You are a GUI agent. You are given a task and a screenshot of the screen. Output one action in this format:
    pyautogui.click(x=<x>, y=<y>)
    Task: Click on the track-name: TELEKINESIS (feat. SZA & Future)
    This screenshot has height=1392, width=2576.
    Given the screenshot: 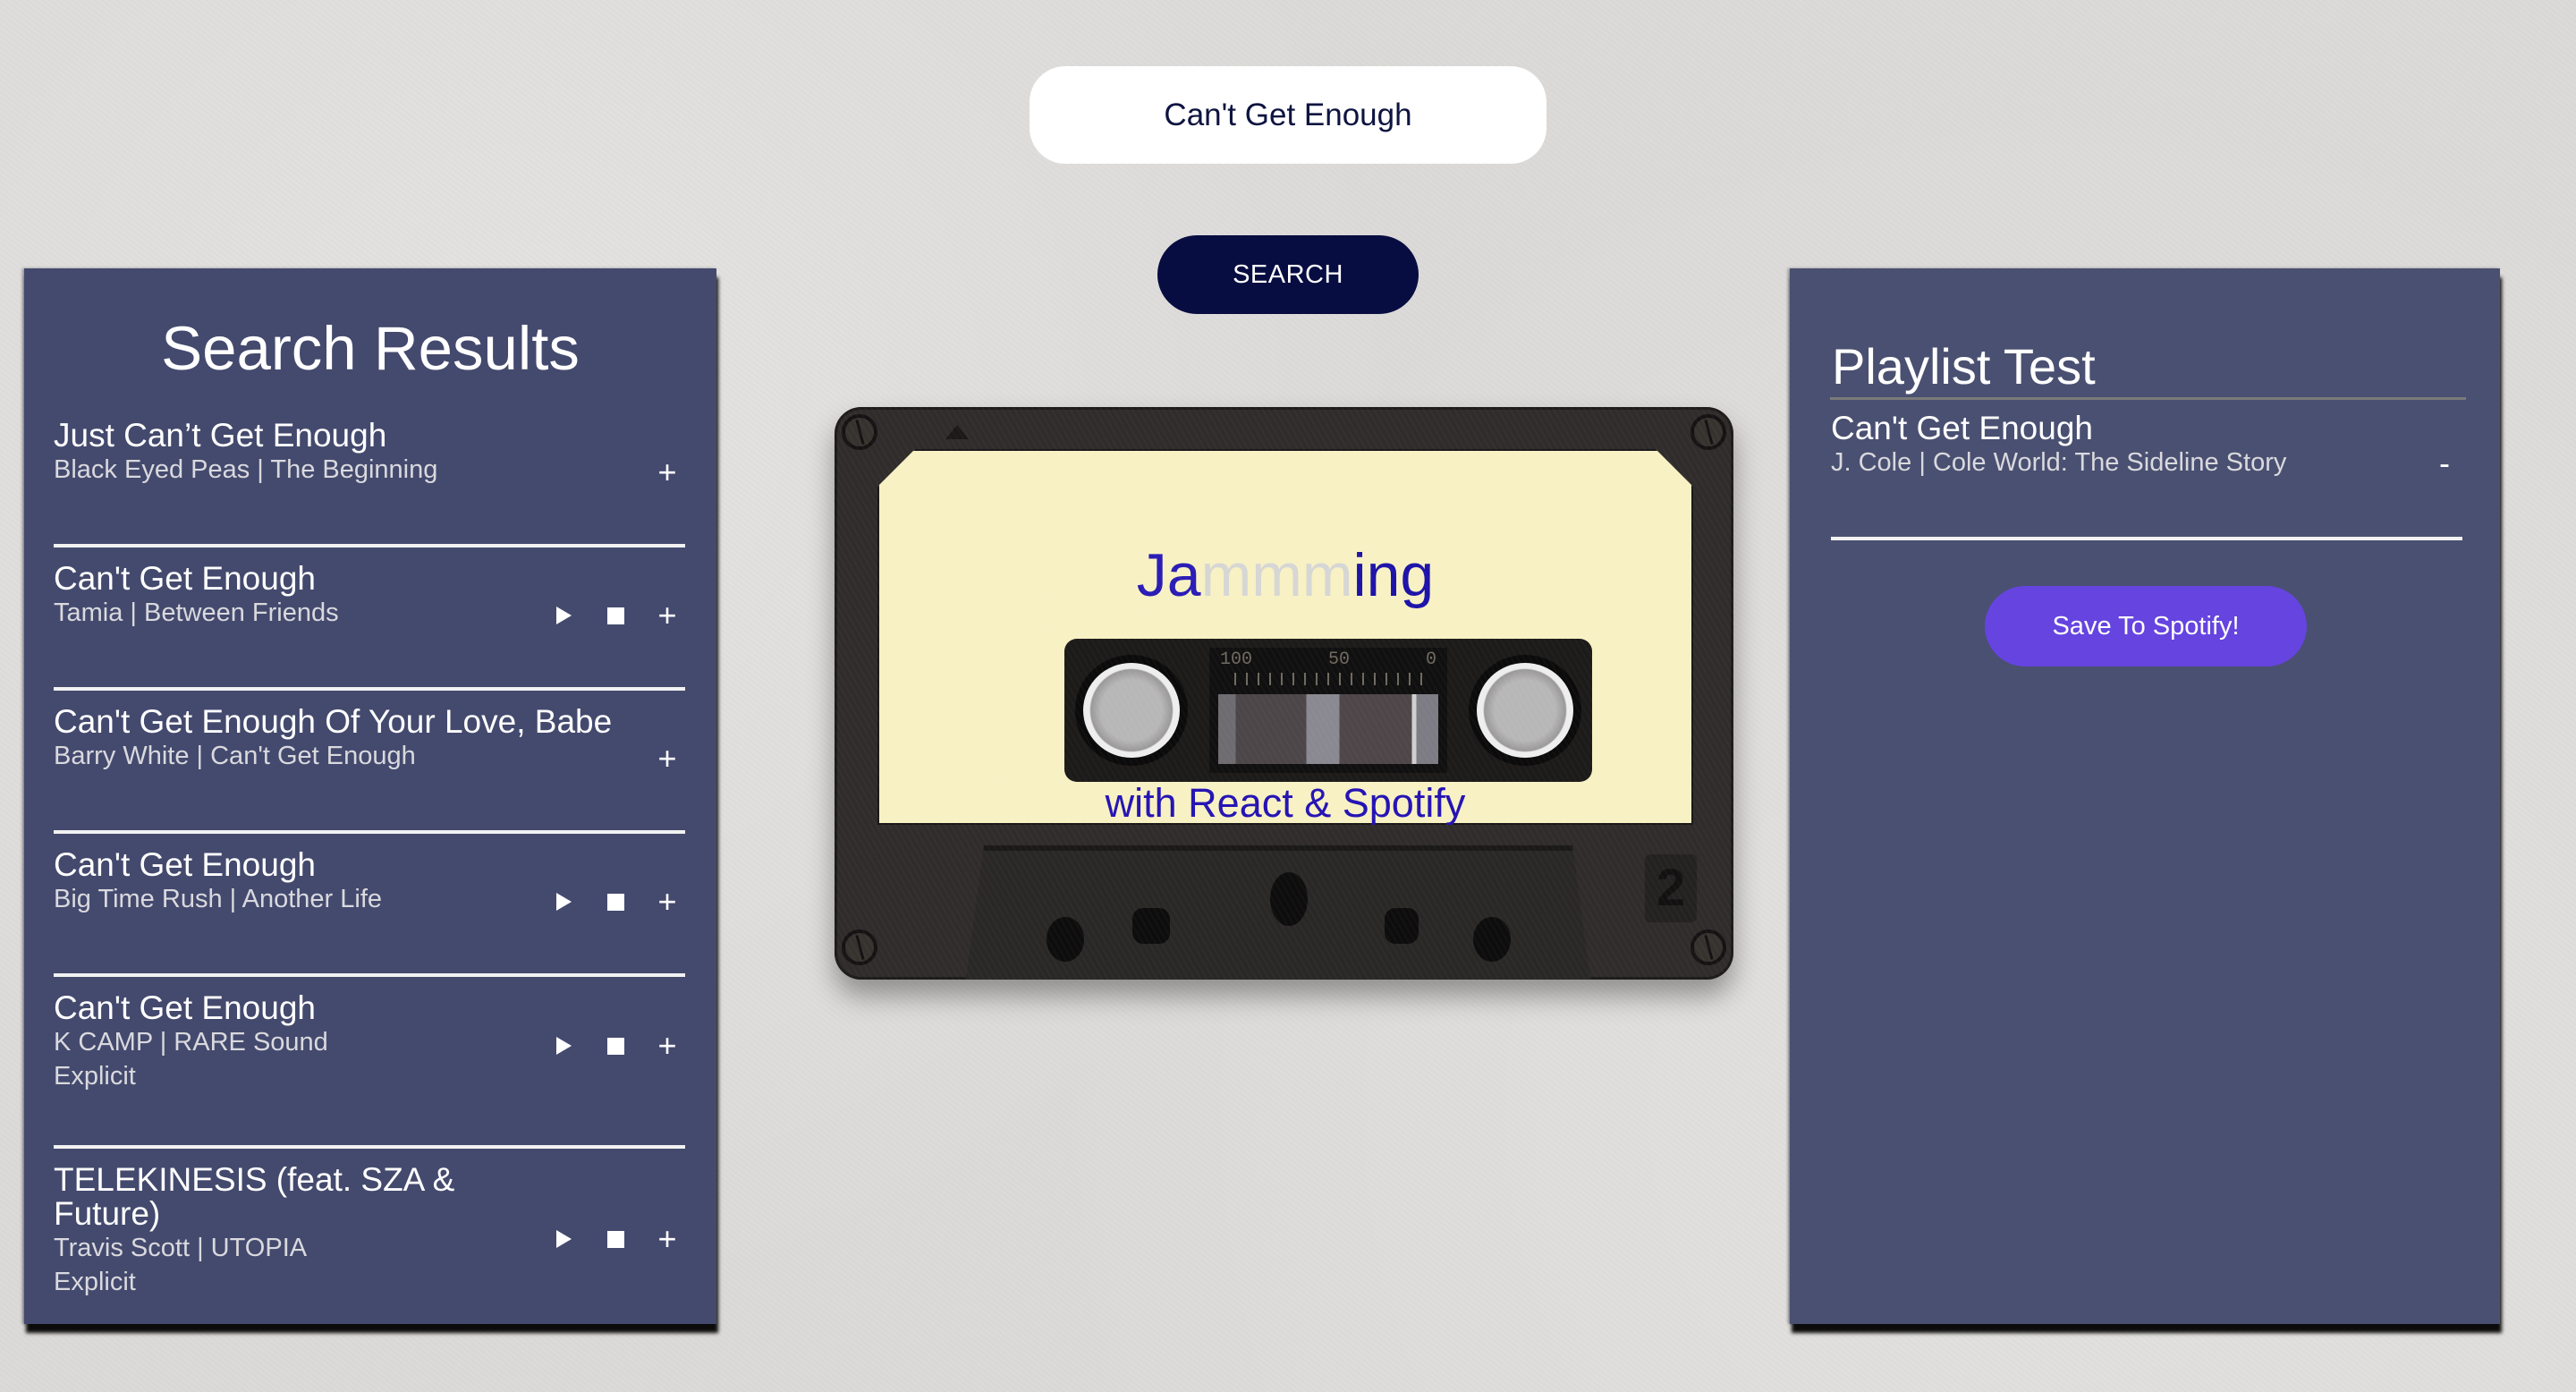 What is the action you would take?
    pyautogui.click(x=254, y=1196)
    